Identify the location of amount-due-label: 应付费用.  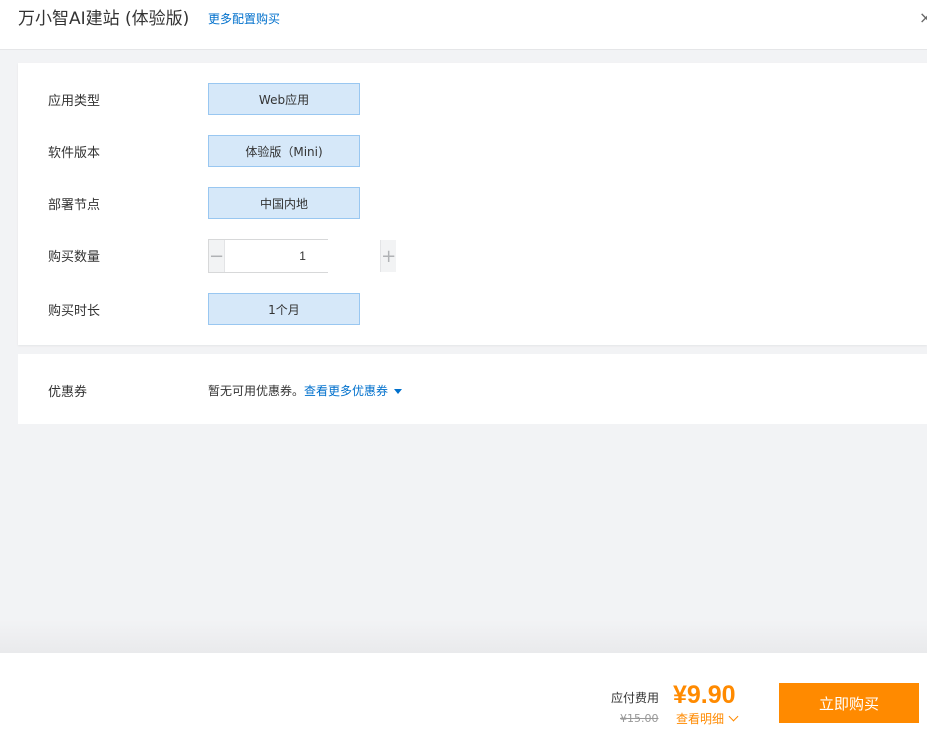
(635, 698).